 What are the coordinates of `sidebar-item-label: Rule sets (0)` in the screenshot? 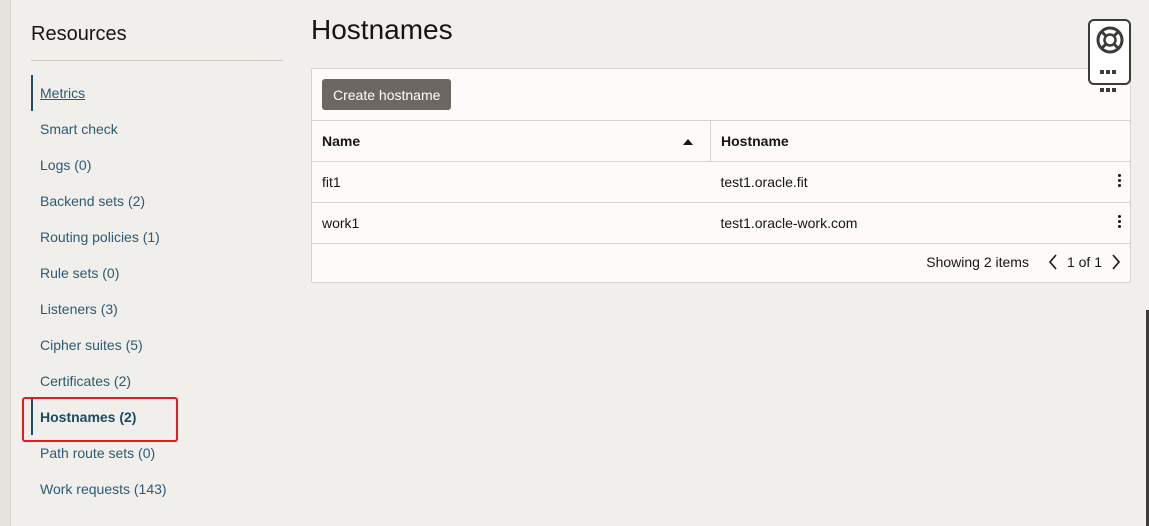 It's located at (80, 273).